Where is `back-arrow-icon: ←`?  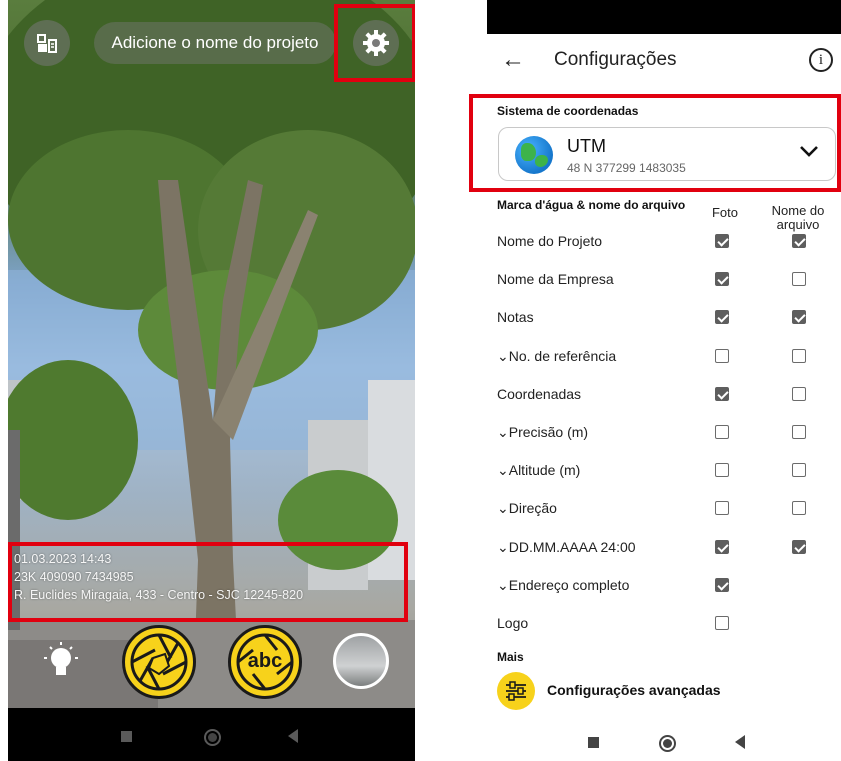 back-arrow-icon: ← is located at coordinates (513, 60).